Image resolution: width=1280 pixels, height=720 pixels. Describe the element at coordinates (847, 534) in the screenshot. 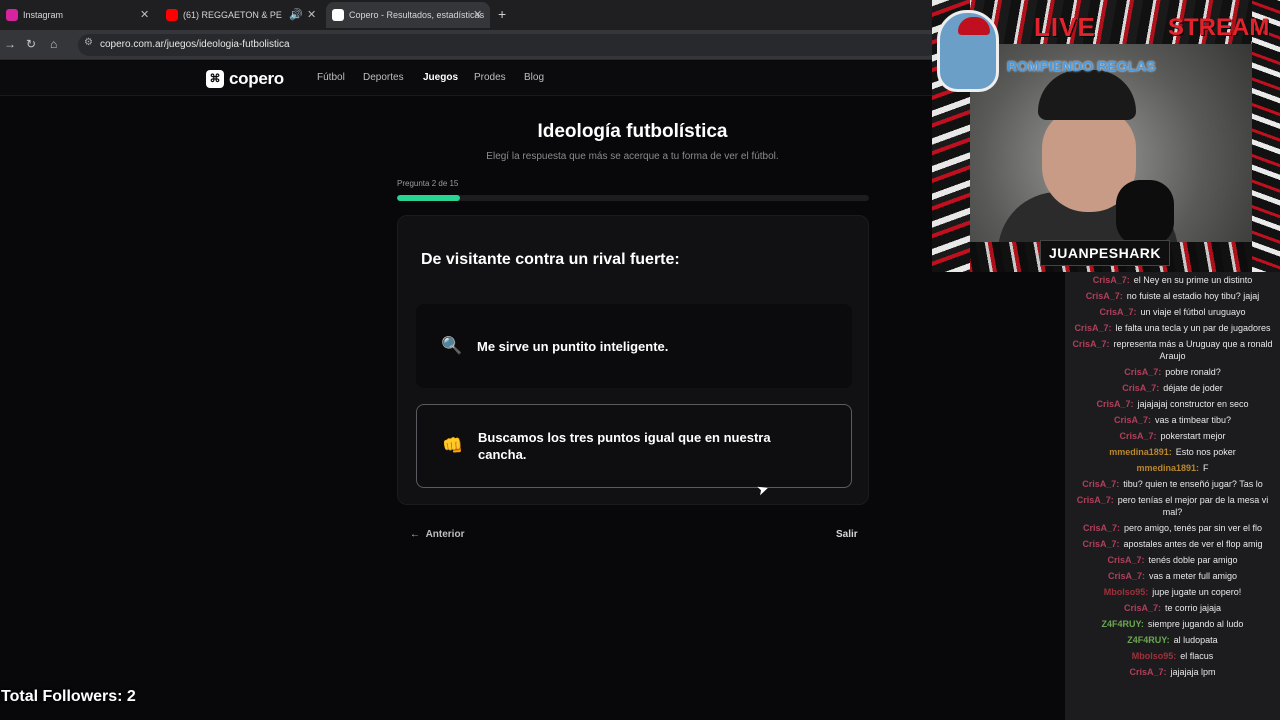

I see `exit-button: Salir` at that location.